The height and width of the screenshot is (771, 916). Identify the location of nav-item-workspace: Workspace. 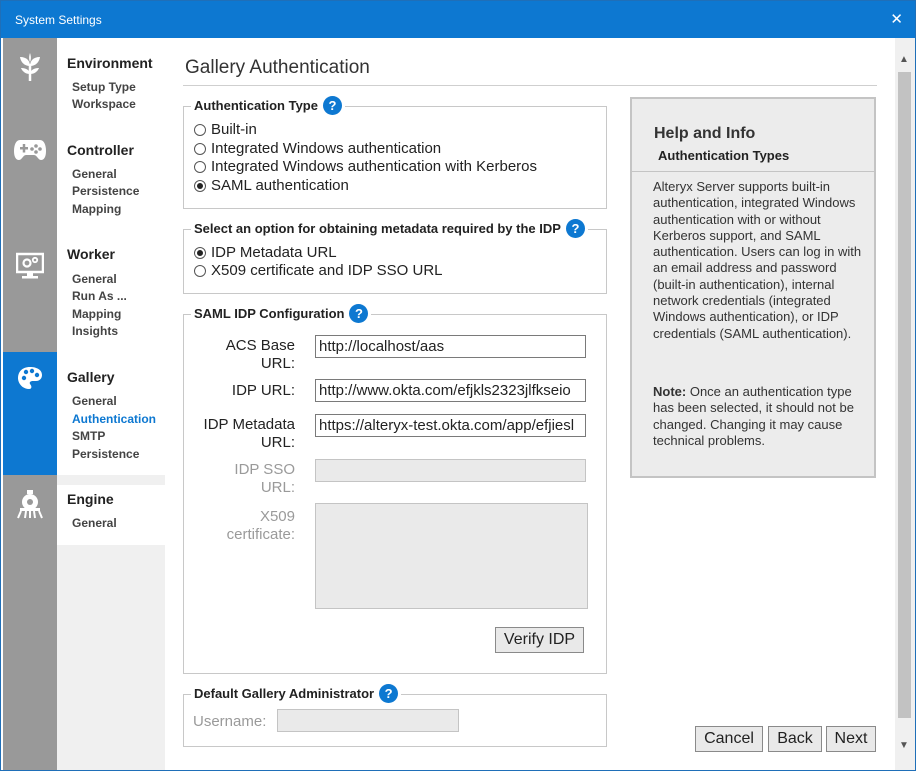
(104, 104).